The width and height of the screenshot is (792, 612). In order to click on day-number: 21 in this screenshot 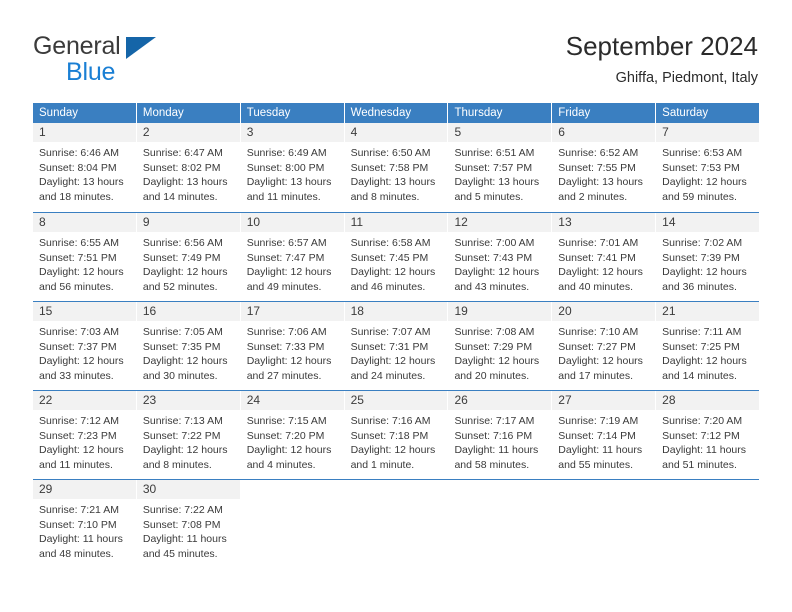, I will do `click(669, 311)`.